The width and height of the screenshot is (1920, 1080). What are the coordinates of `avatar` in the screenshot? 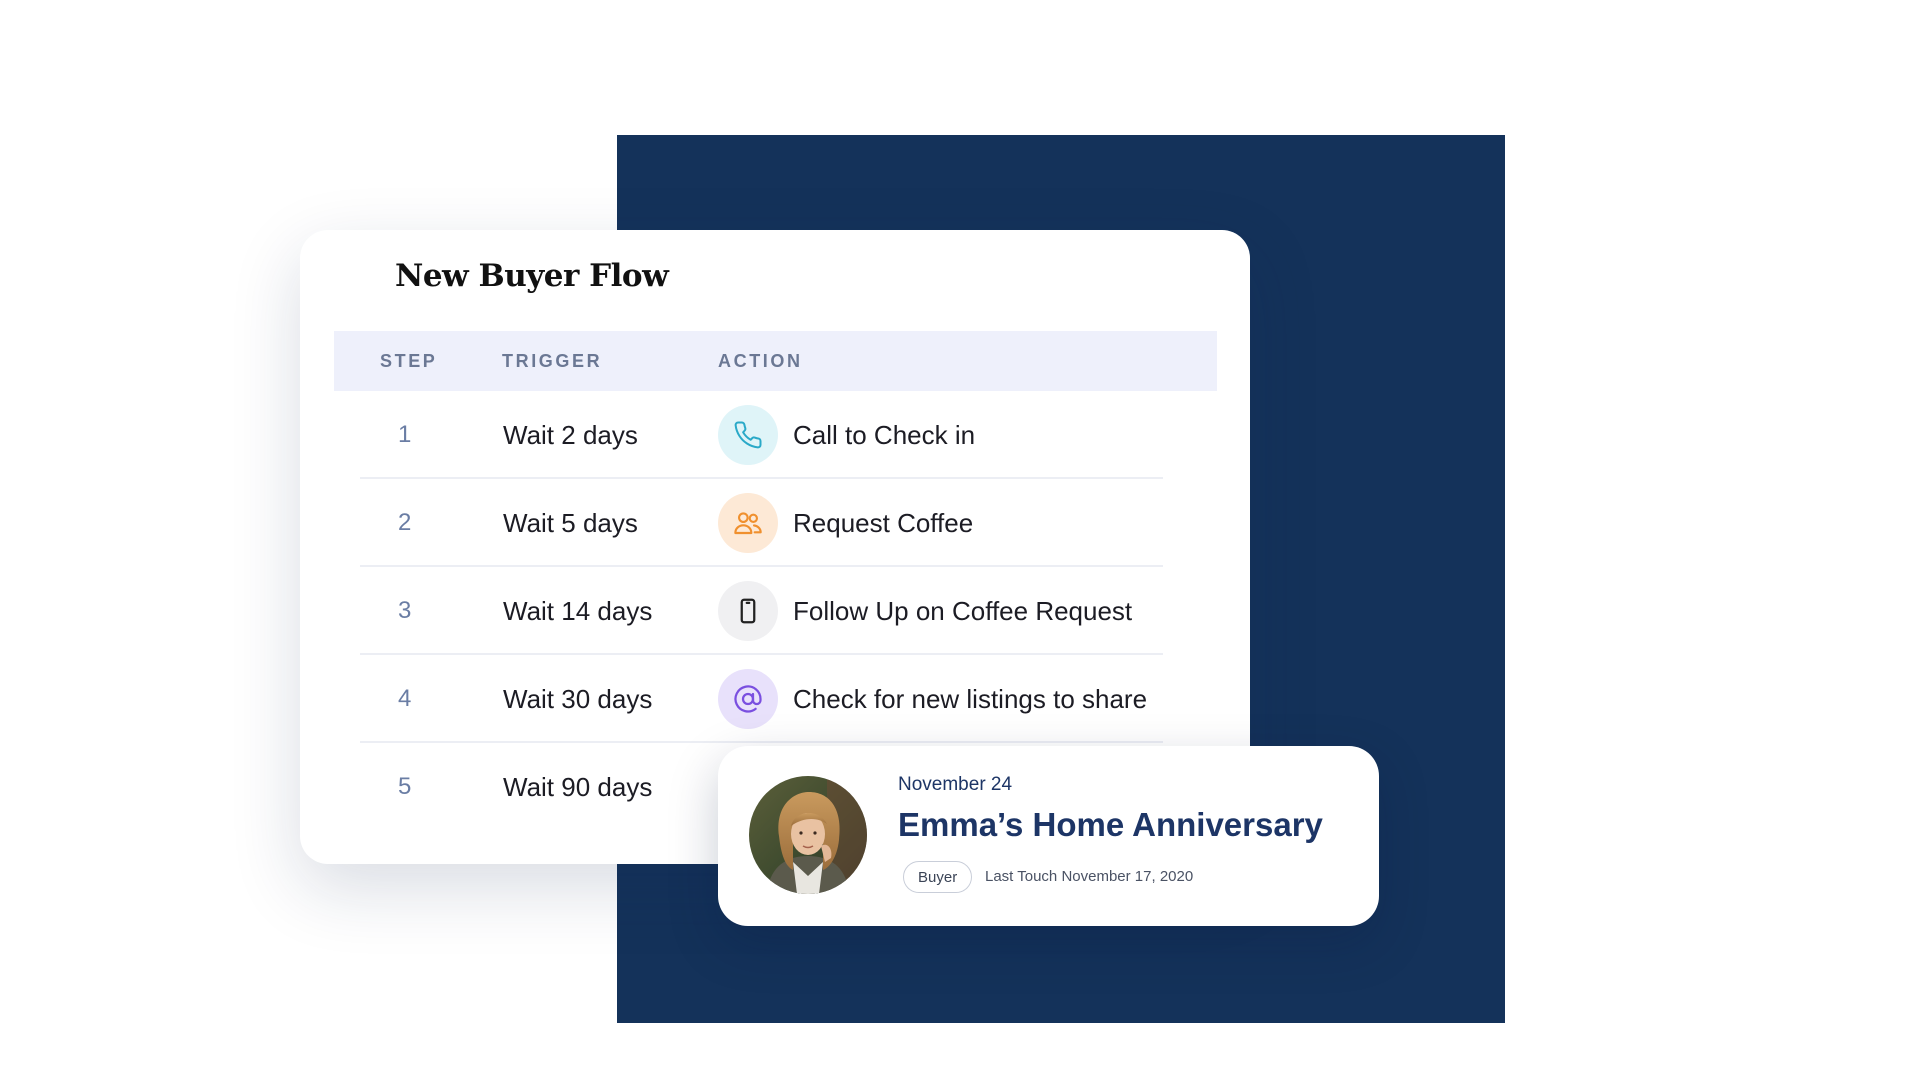 It's located at (808, 835).